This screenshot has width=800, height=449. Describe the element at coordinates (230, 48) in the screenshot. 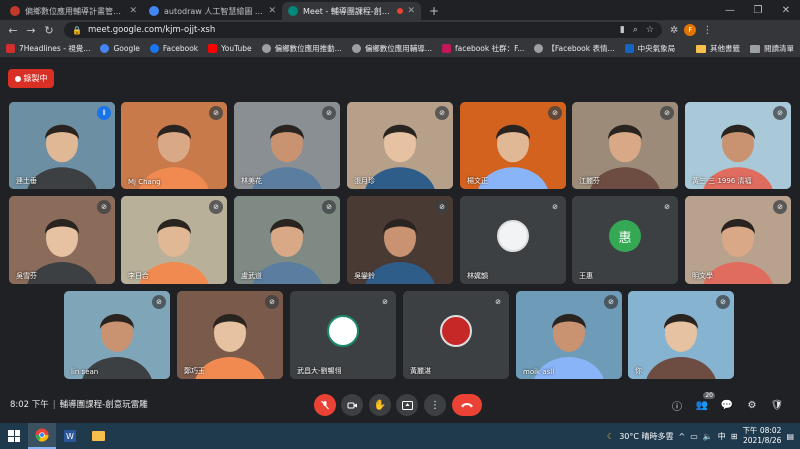

I see `bookmark-item: YouTube` at that location.